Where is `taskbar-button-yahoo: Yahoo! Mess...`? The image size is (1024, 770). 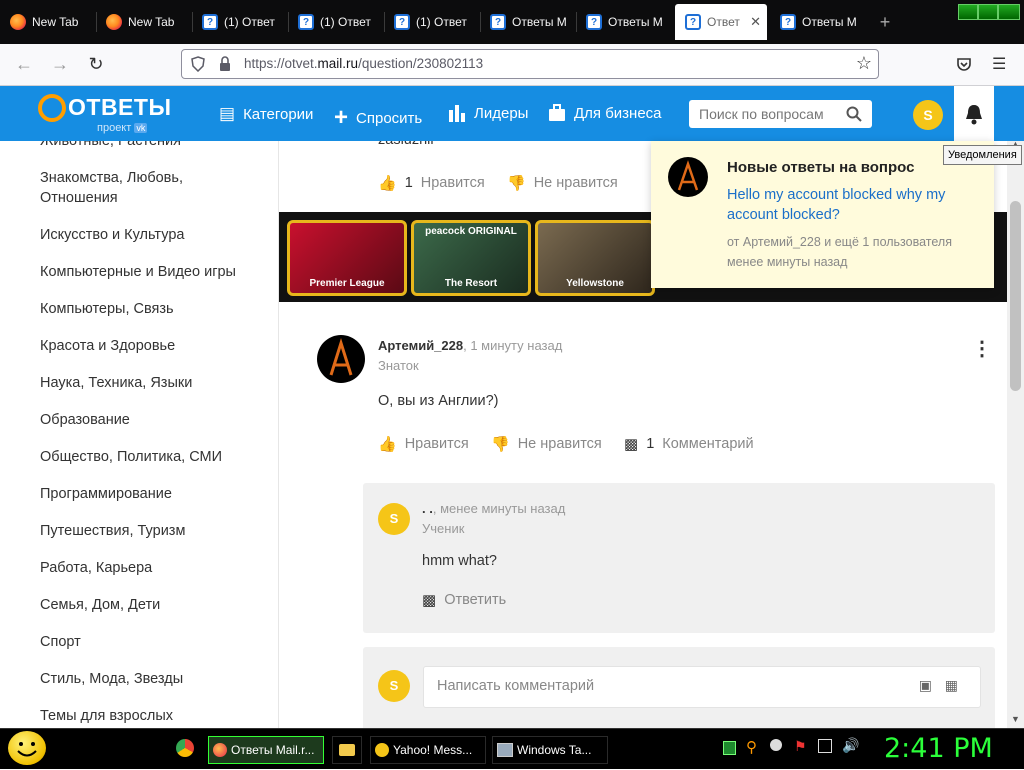 taskbar-button-yahoo: Yahoo! Mess... is located at coordinates (428, 750).